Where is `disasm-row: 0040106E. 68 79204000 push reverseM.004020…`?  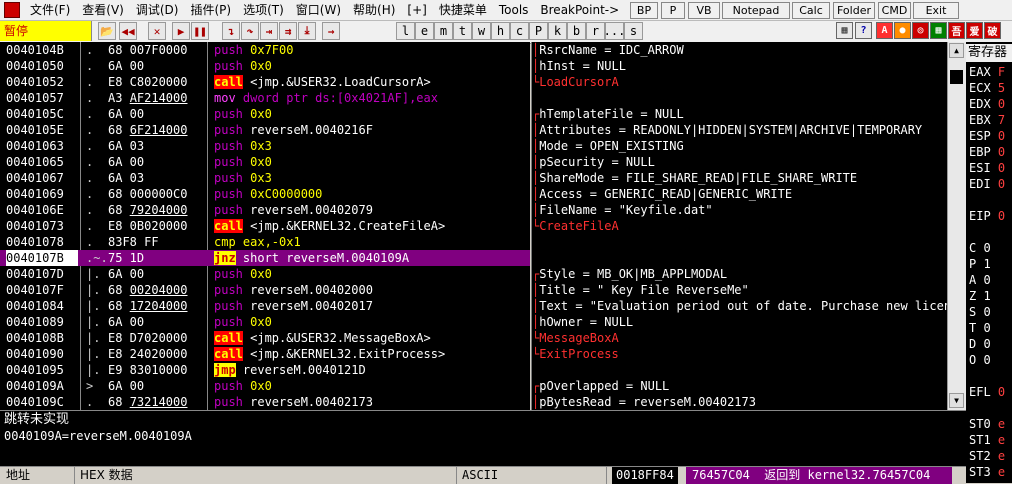 disasm-row: 0040106E. 68 79204000 push reverseM.004020… is located at coordinates (265, 210).